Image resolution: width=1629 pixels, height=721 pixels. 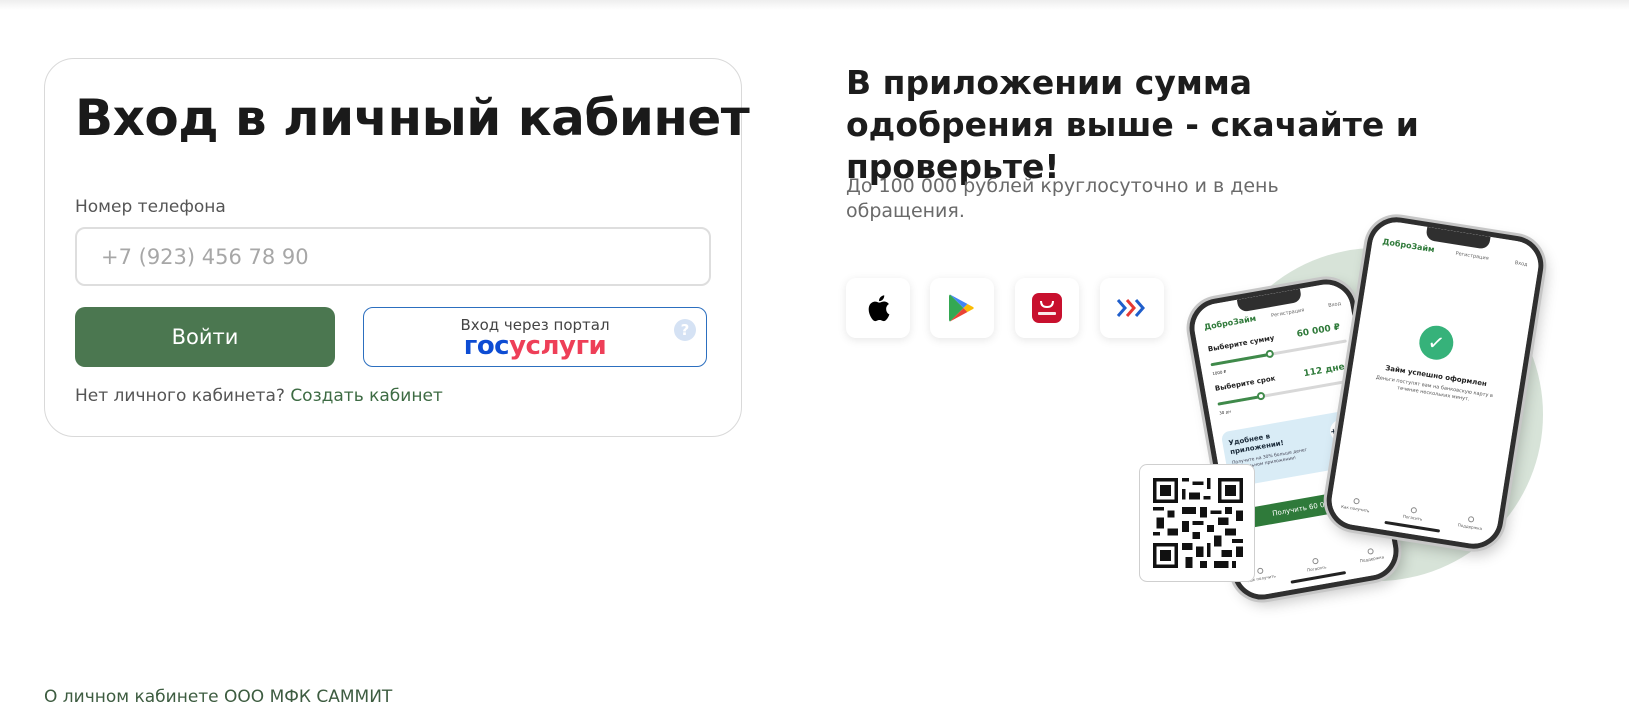 I want to click on login-title: Вход в личный кабинет, so click(x=412, y=118).